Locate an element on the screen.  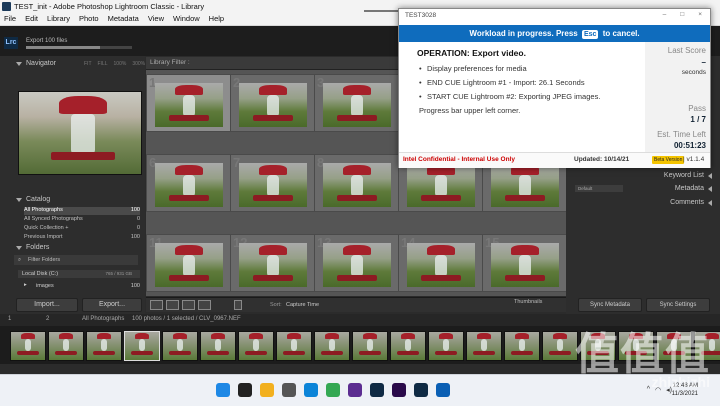
maximize-icon: □ is located at coordinates (682, 14).